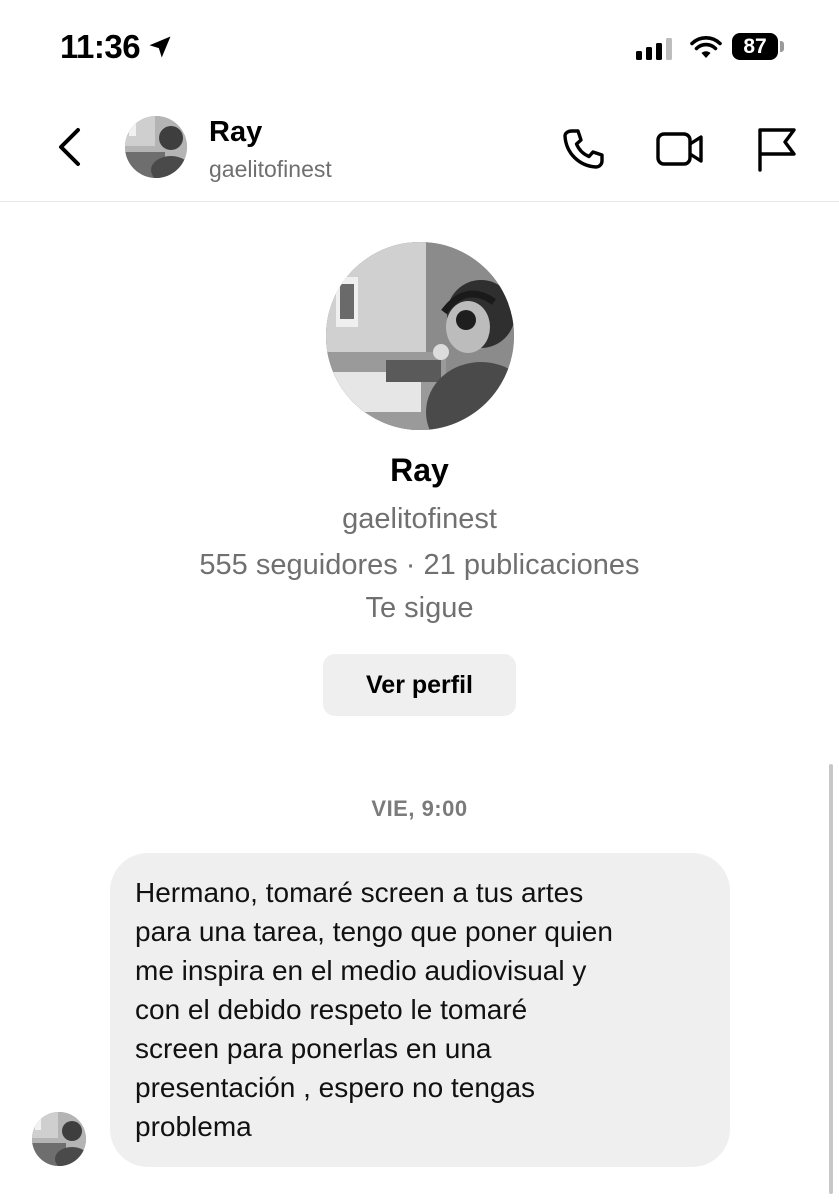 This screenshot has width=839, height=1200. What do you see at coordinates (680, 149) in the screenshot?
I see `video-camera-icon` at bounding box center [680, 149].